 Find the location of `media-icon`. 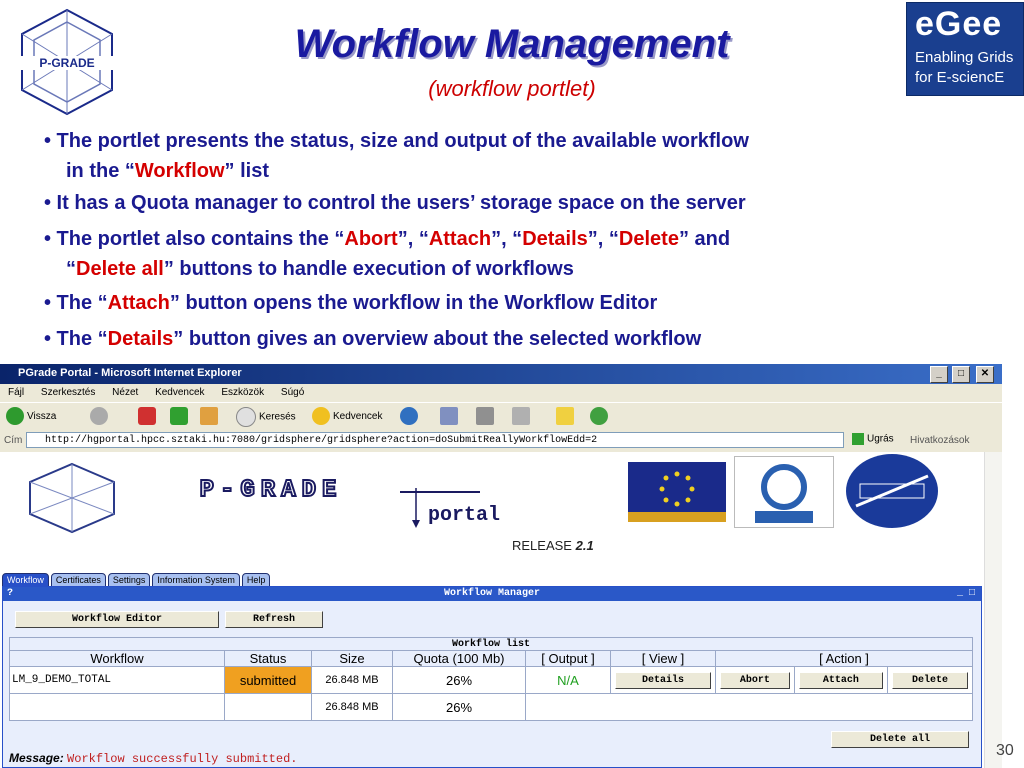

media-icon is located at coordinates (409, 416).